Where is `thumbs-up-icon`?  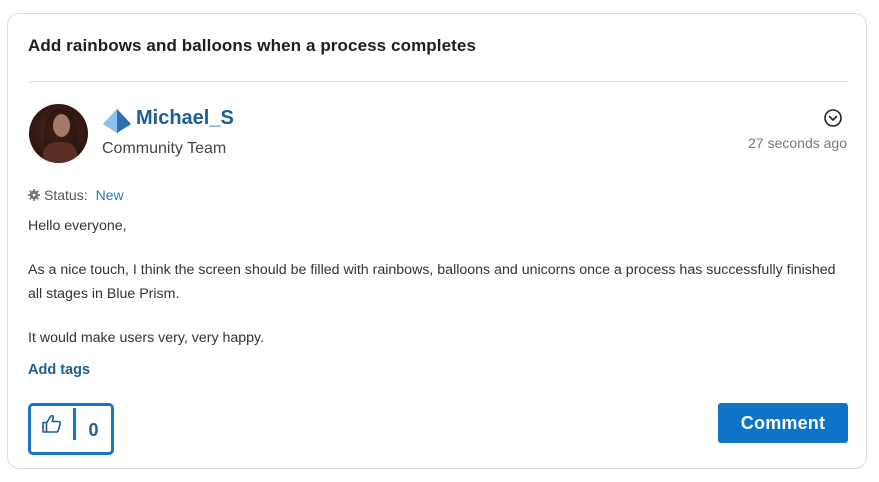
thumbs-up-icon is located at coordinates (52, 423).